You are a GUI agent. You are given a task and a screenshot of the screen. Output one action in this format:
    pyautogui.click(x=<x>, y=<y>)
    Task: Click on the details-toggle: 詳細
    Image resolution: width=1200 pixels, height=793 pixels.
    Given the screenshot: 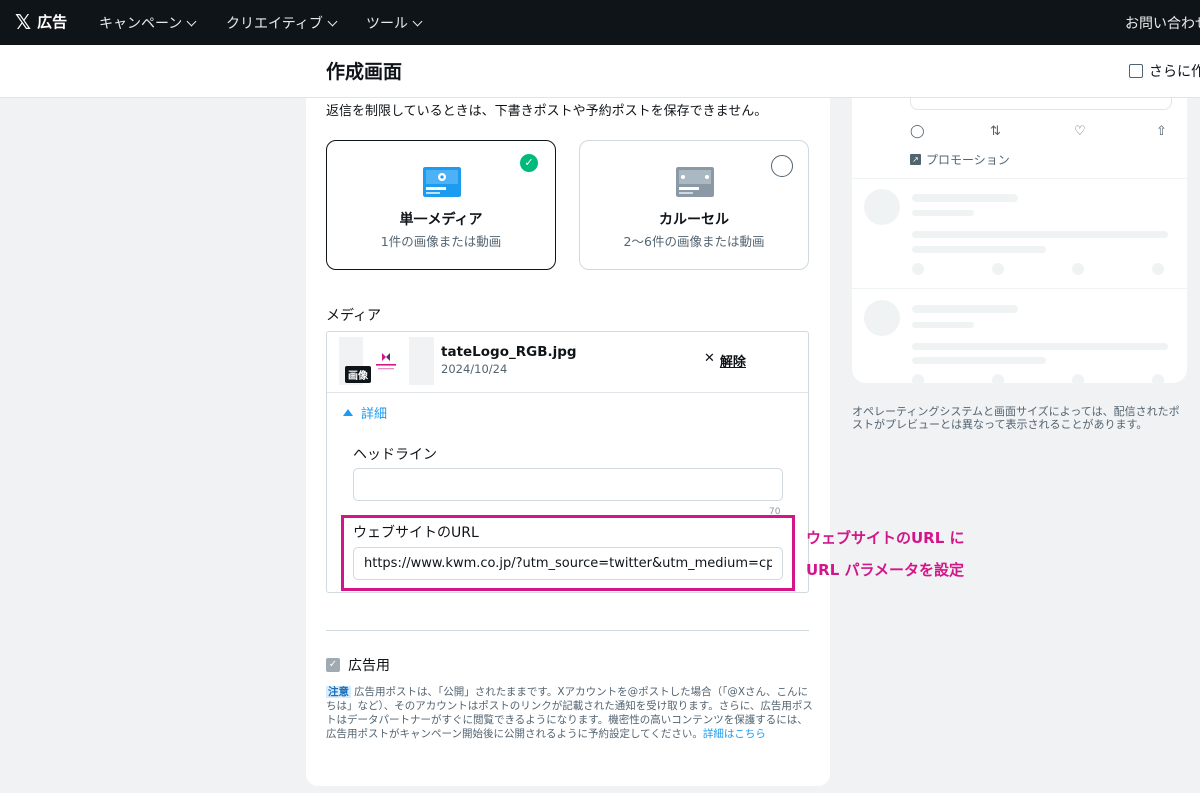 What is the action you would take?
    pyautogui.click(x=365, y=412)
    